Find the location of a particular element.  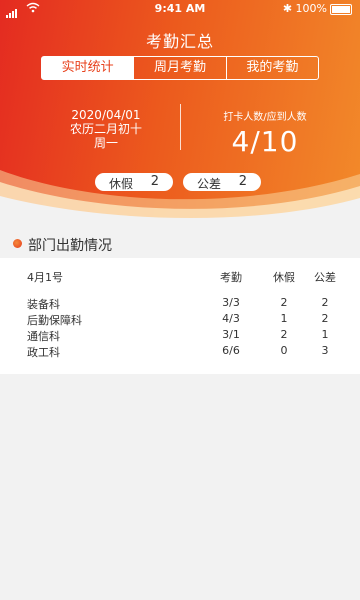

department-name: 政工科 is located at coordinates (43, 352).